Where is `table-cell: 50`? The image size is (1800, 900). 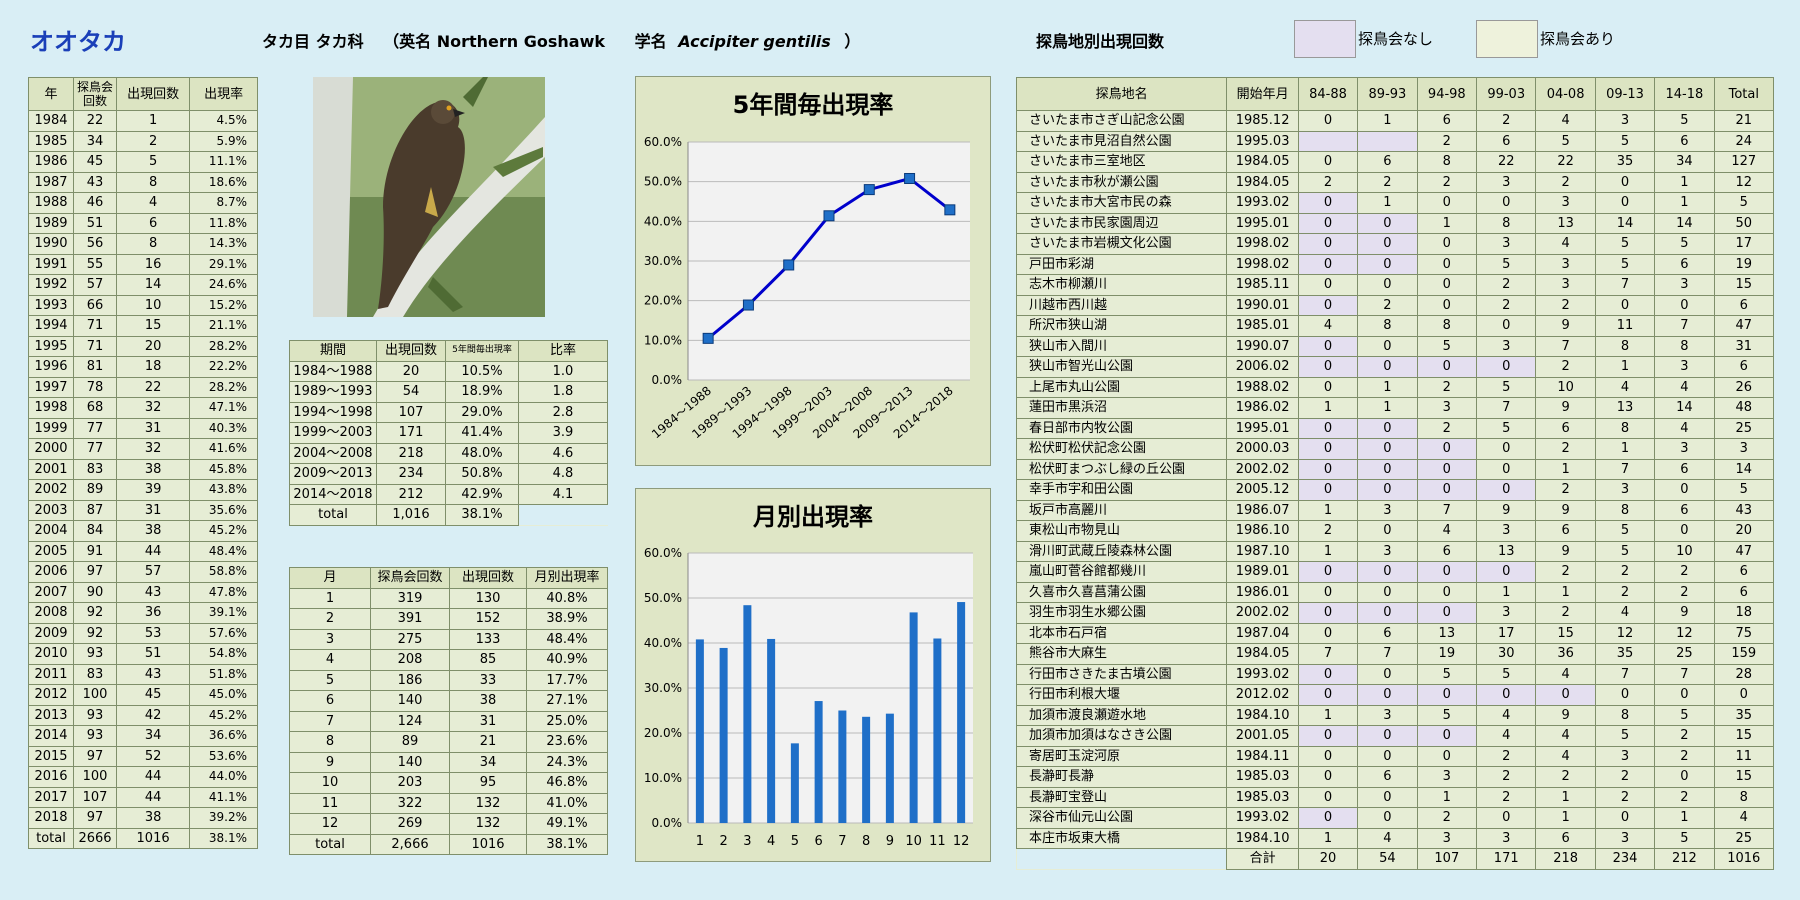
table-cell: 50 is located at coordinates (1744, 223).